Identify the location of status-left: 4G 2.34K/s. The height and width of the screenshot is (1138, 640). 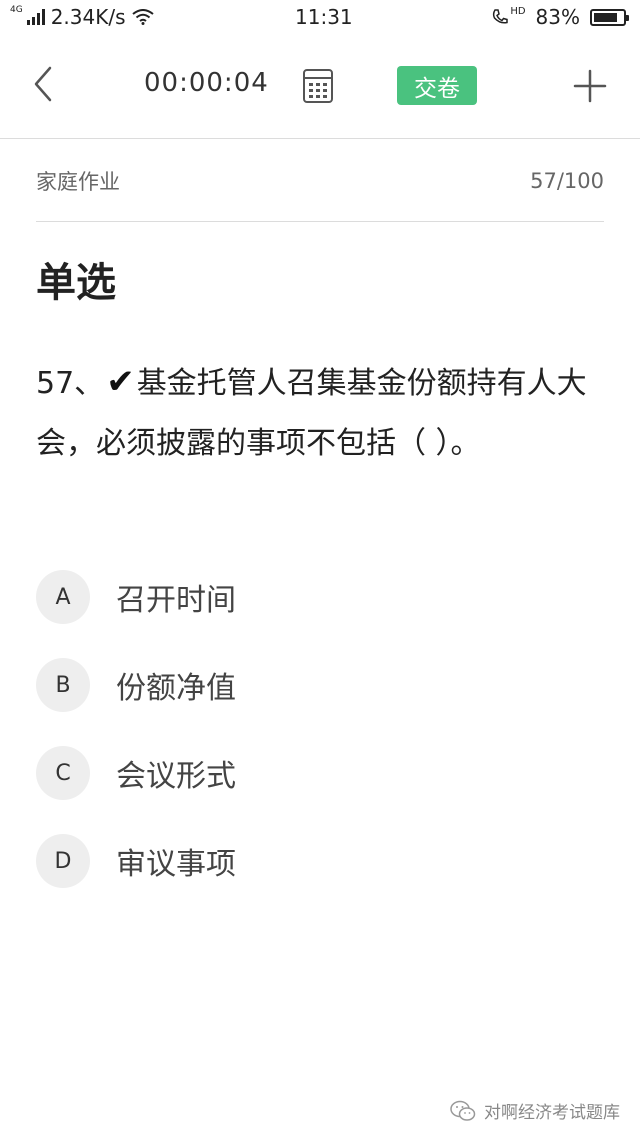
(82, 17).